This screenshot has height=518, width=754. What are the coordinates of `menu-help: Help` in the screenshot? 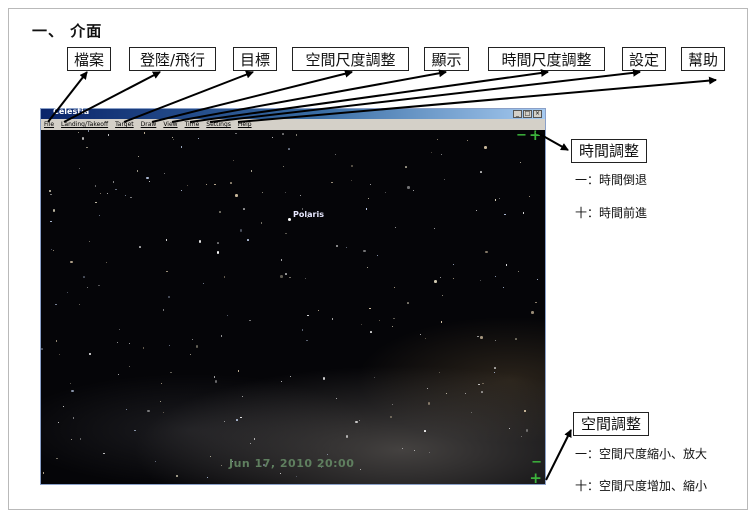 It's located at (245, 124).